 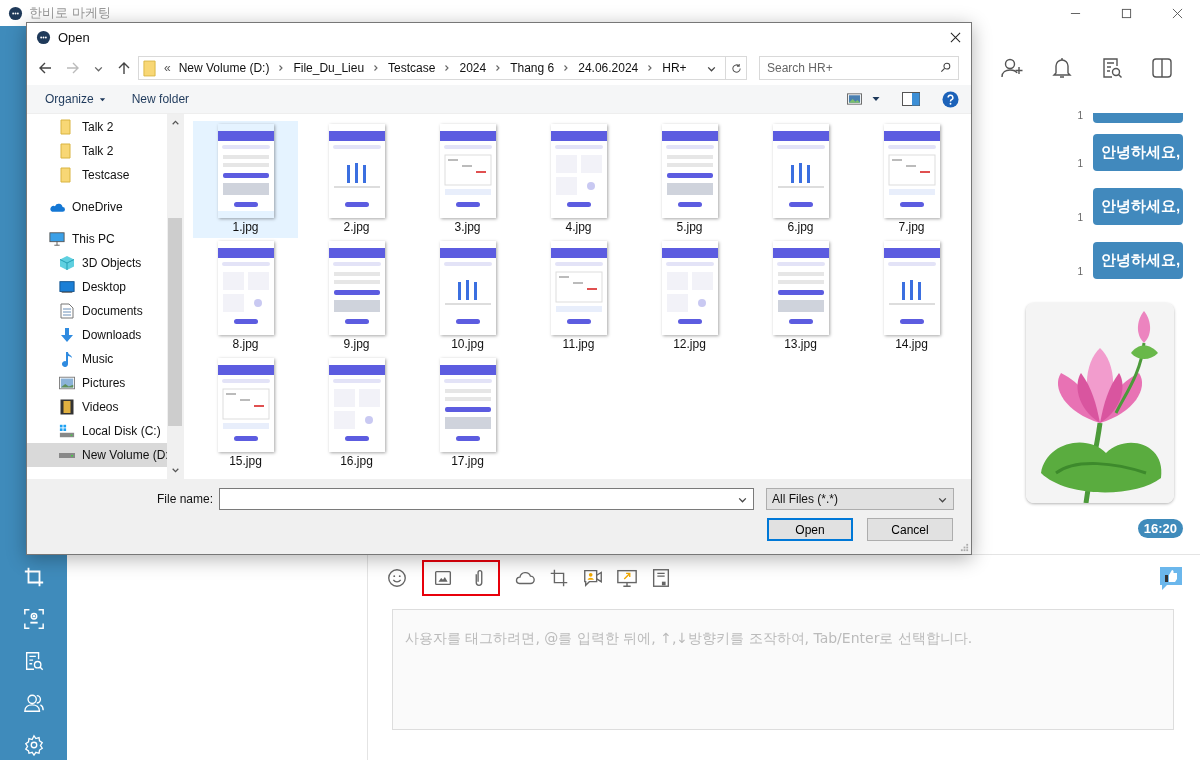 What do you see at coordinates (911, 296) in the screenshot?
I see `file-item: 14.jpg` at bounding box center [911, 296].